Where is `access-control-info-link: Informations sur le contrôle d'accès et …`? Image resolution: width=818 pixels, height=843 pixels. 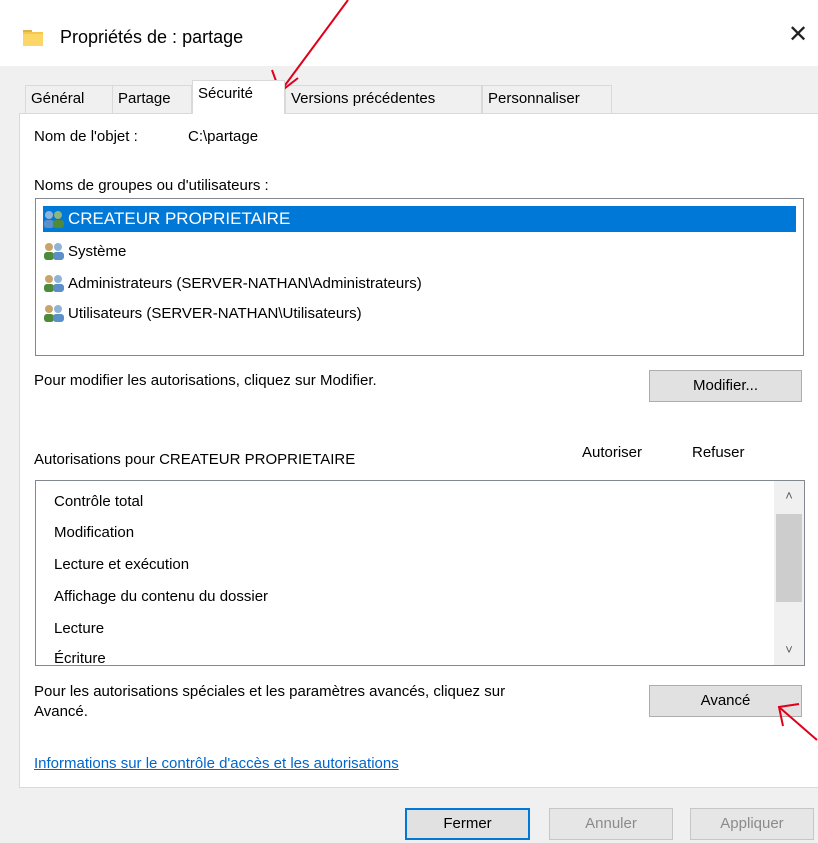 access-control-info-link: Informations sur le contrôle d'accès et … is located at coordinates (216, 763).